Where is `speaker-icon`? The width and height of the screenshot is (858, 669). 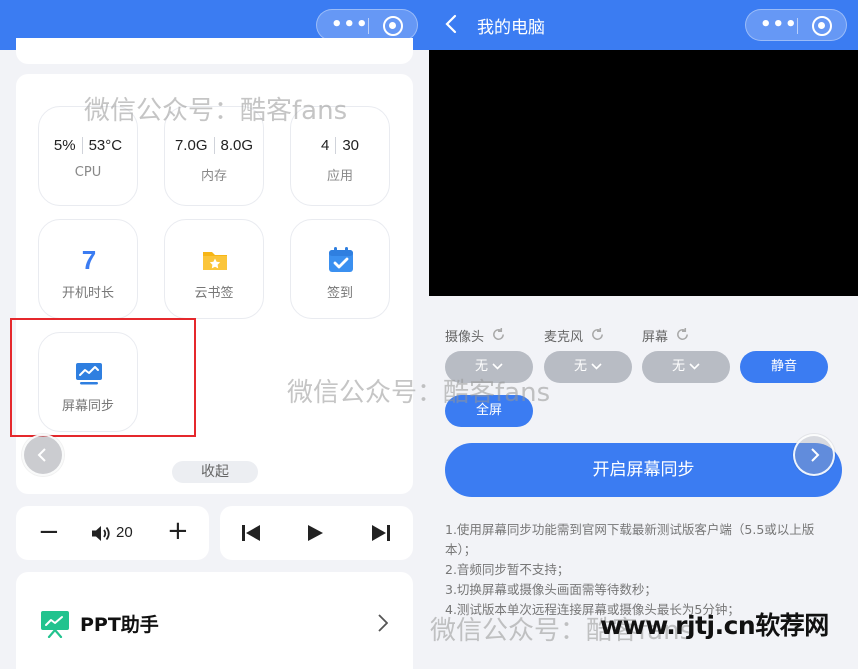
speaker-icon is located at coordinates (101, 533).